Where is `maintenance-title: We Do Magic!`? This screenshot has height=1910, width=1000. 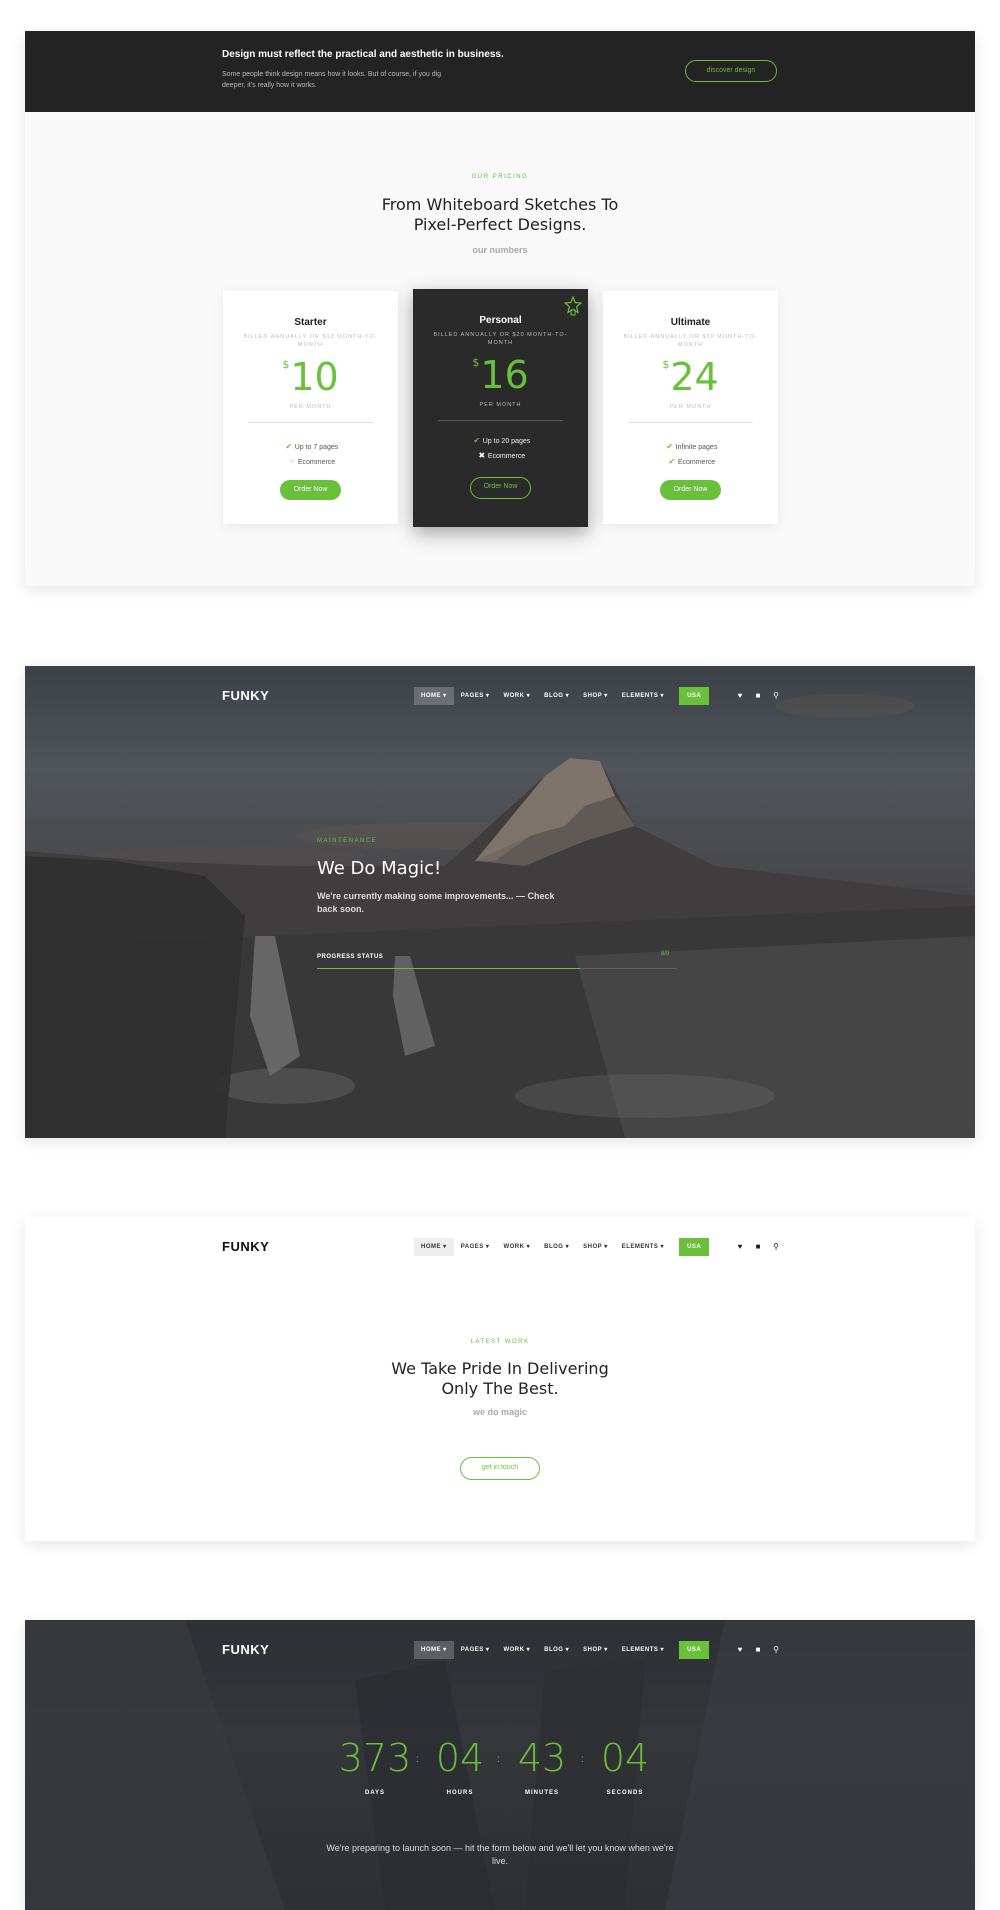 maintenance-title: We Do Magic! is located at coordinates (379, 868).